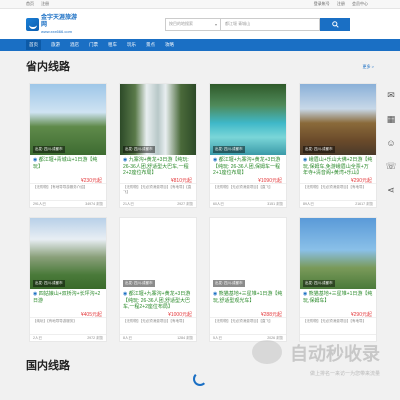  Describe the element at coordinates (344, 374) in the screenshot. I see `watermark-small: 做上排名一来访一为您带来流量` at that location.